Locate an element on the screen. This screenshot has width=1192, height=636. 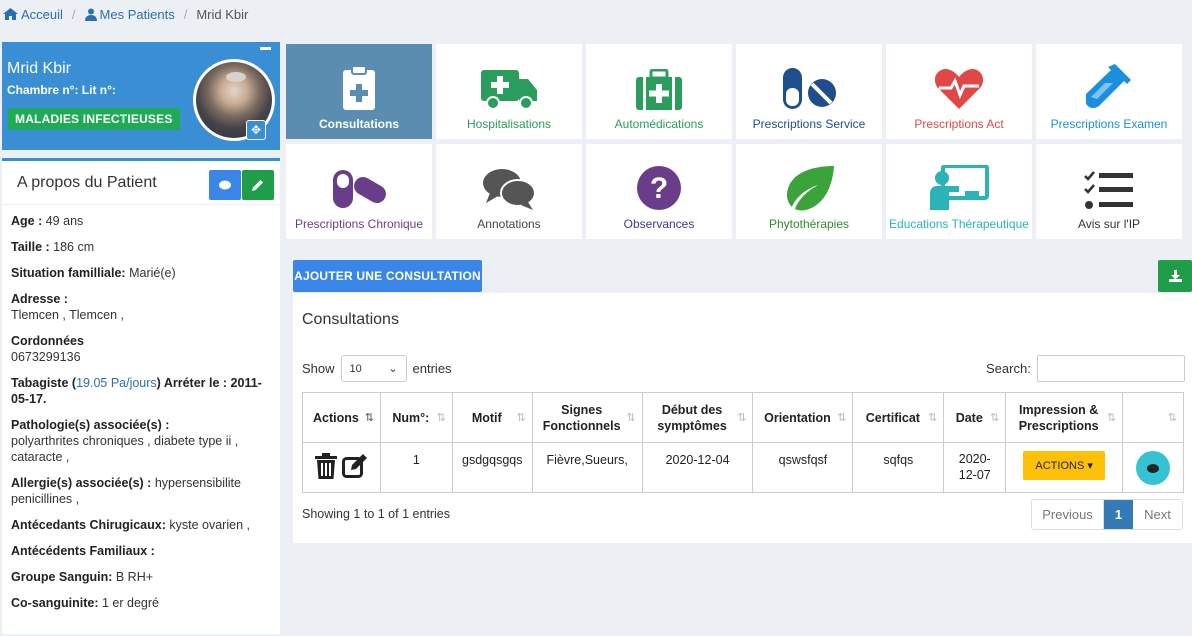
cell-signes: Fièvre,Sueurs, is located at coordinates (587, 467).